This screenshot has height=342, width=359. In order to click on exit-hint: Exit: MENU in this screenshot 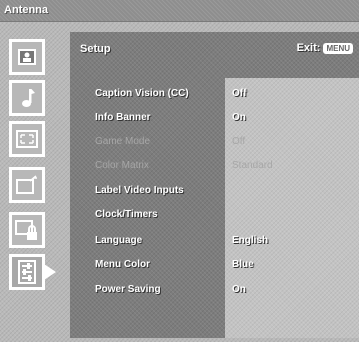, I will do `click(325, 48)`.